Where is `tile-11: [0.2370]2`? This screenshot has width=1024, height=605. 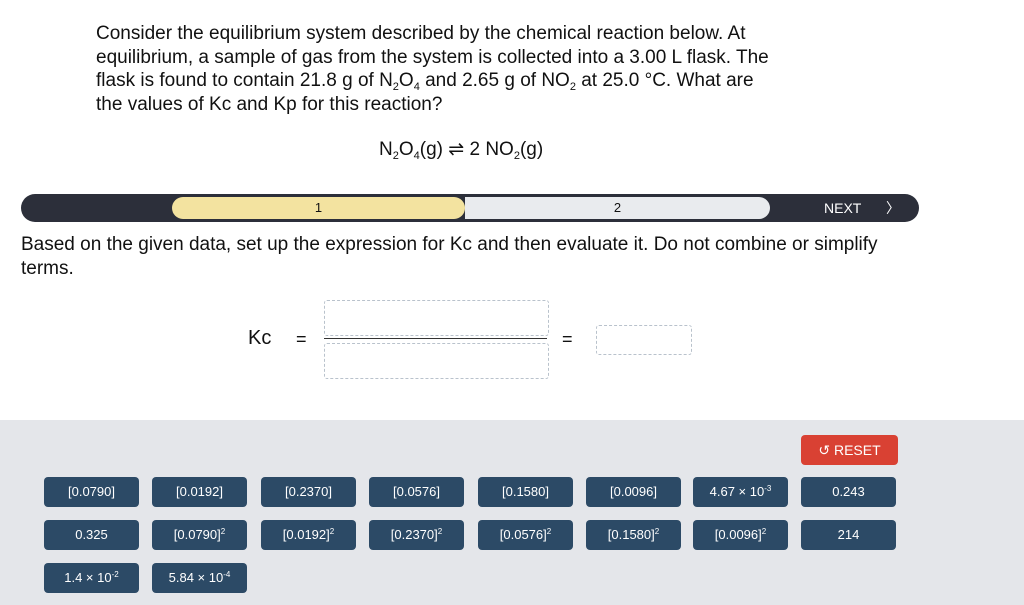
tile-11: [0.2370]2 is located at coordinates (416, 535).